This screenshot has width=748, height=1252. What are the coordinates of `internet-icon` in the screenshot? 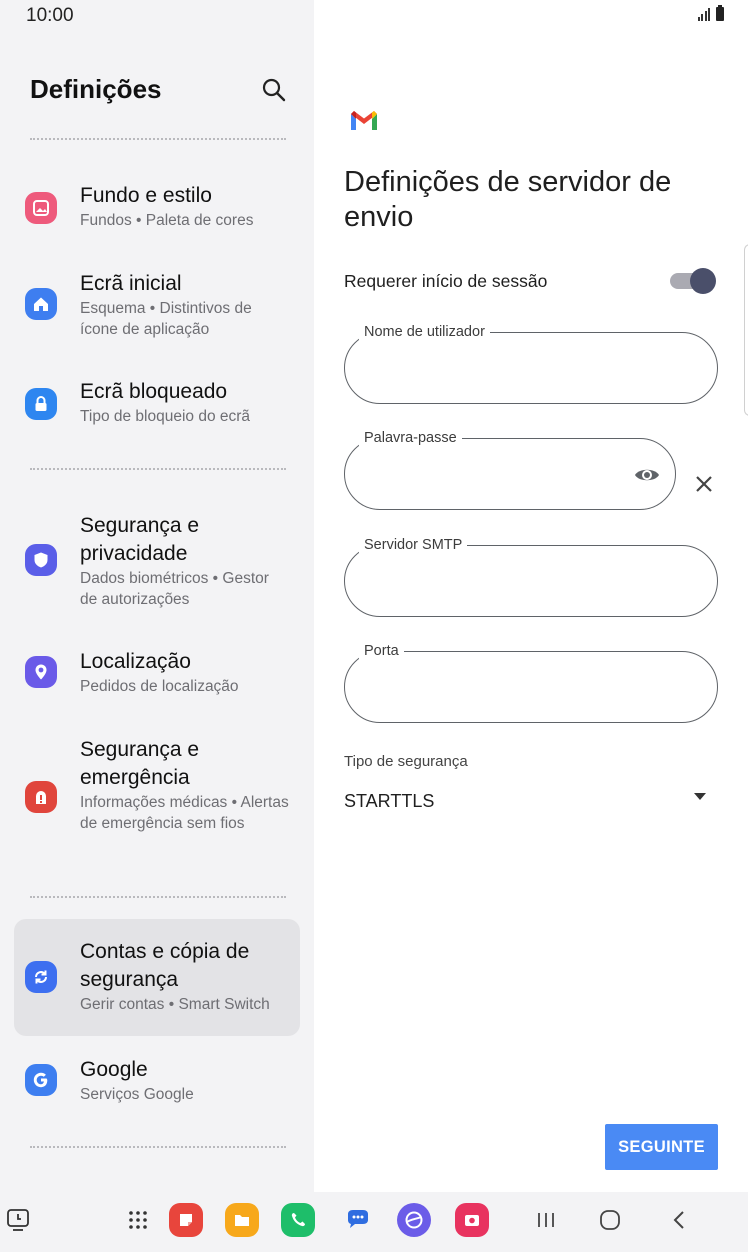 It's located at (414, 1220).